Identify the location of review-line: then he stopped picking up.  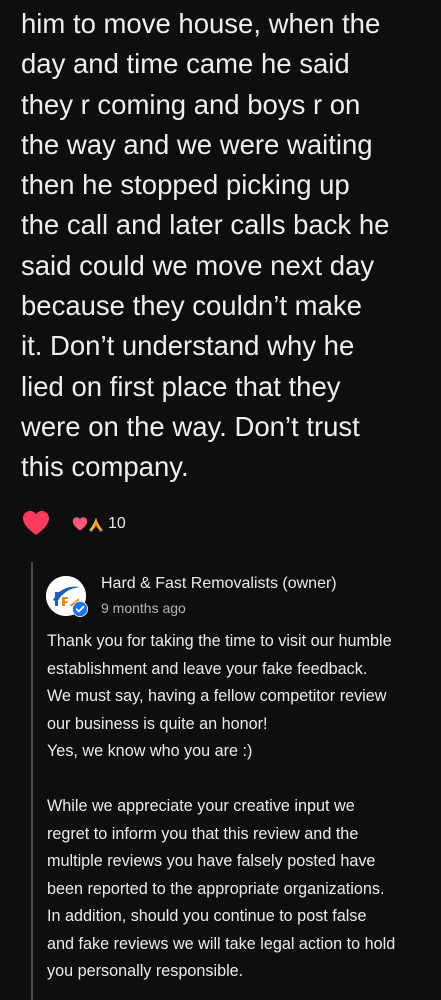
(185, 185).